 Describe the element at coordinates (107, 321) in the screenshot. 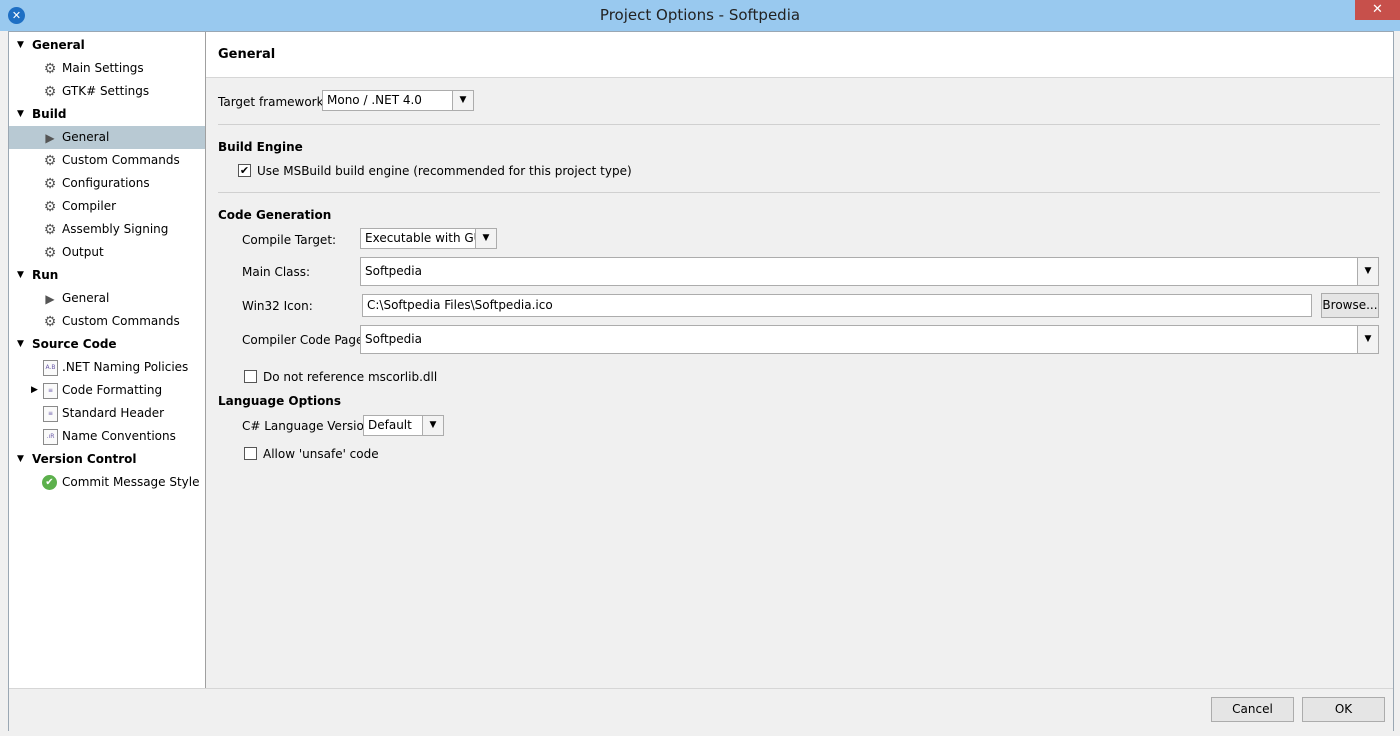

I see `tree-item-run-custom-commands: ⚙ Custom Commands` at that location.